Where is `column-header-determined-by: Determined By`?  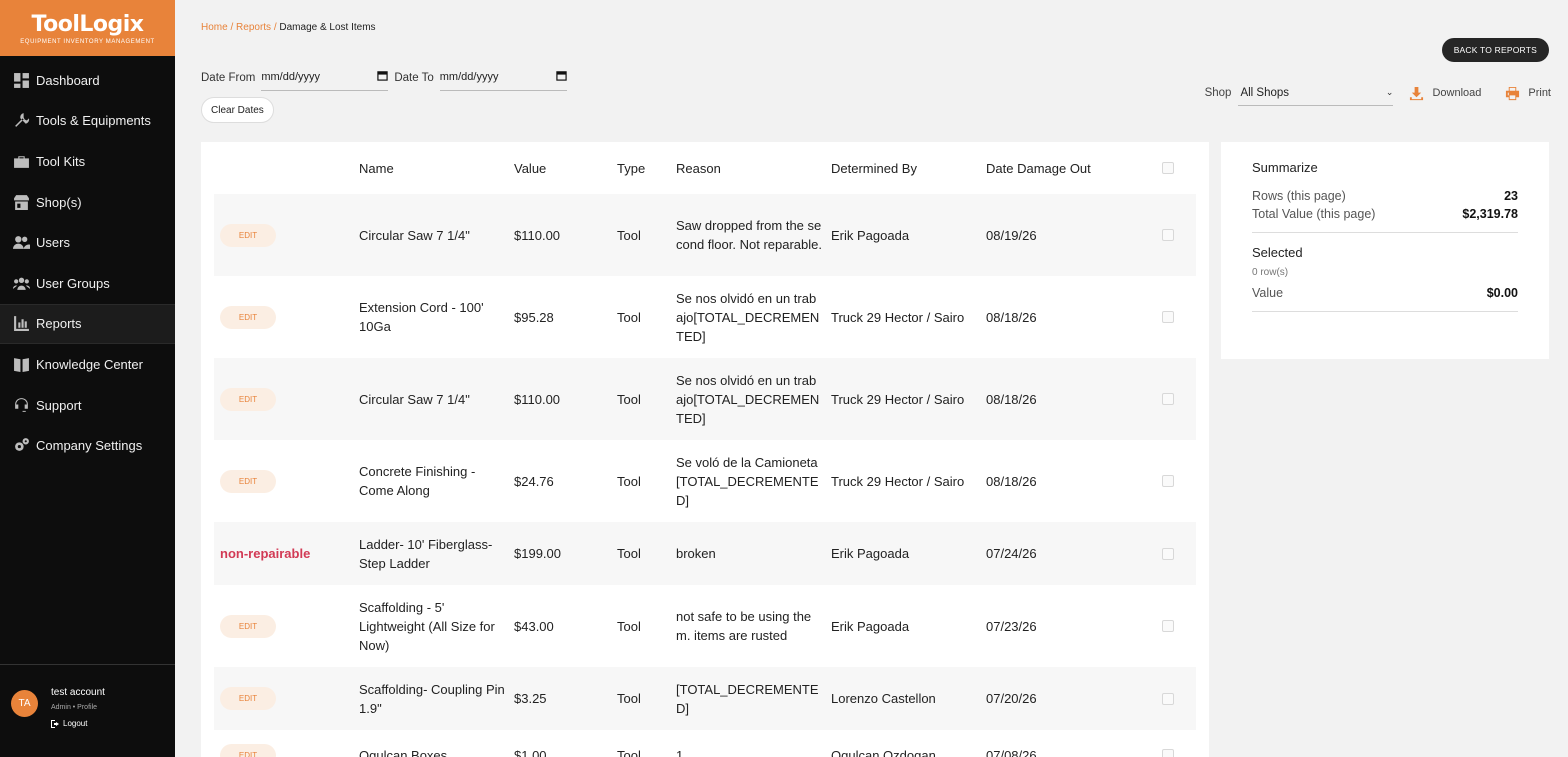 column-header-determined-by: Determined By is located at coordinates (908, 168).